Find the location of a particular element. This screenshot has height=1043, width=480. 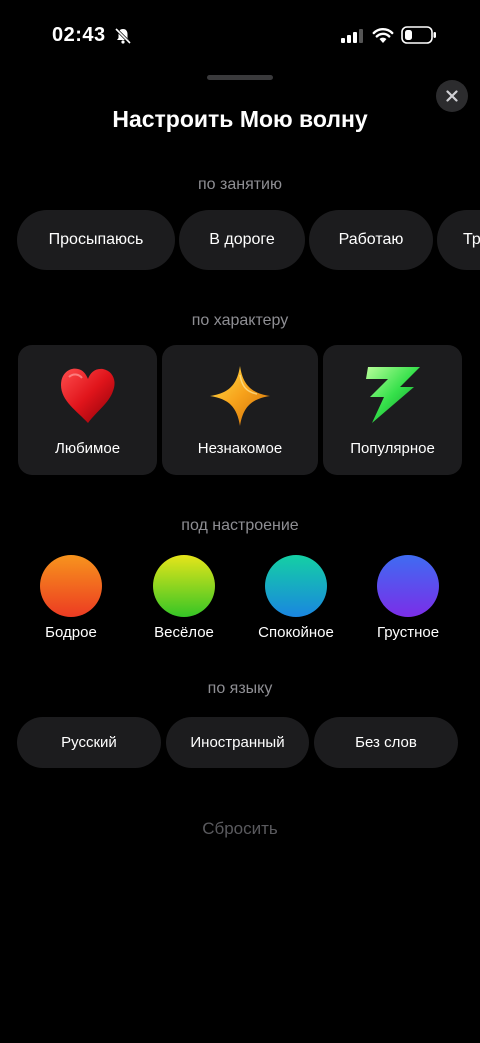

activity-section-title: по занятию is located at coordinates (239, 184).